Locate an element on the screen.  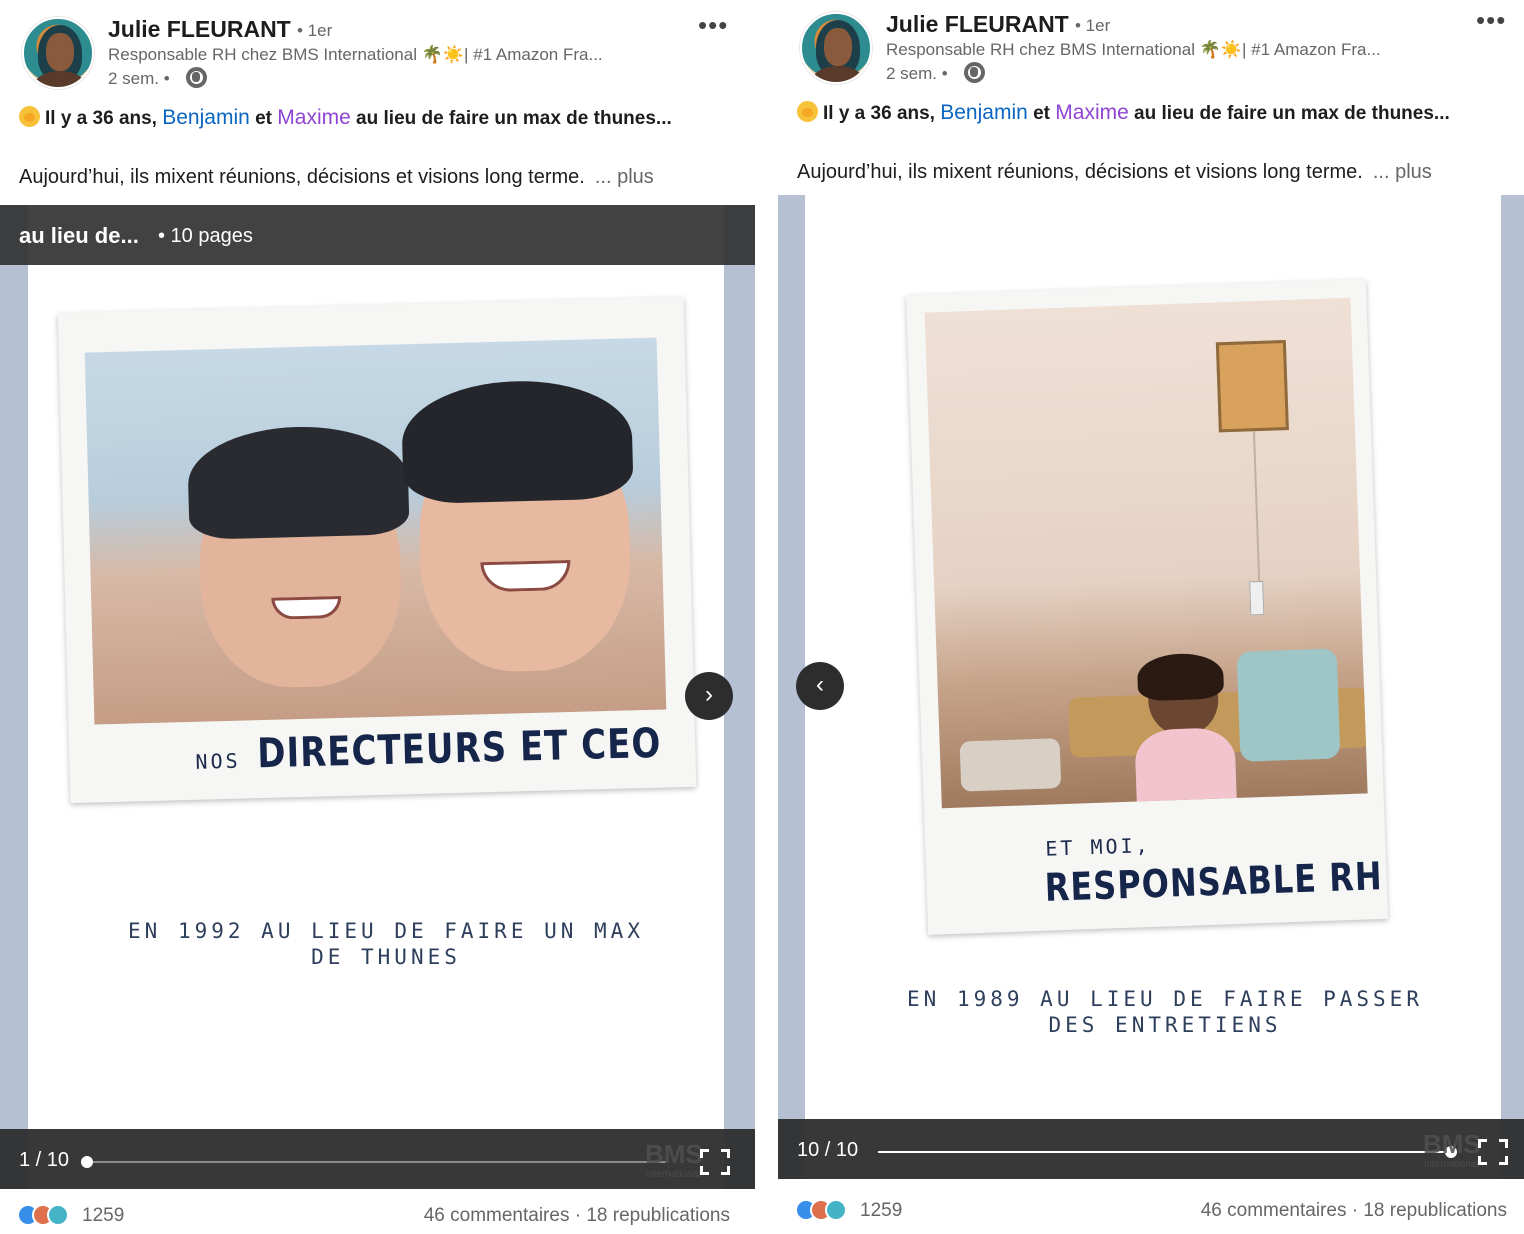
slide-text-line-1: EN 1992 AU LIEU DE FAIRE UN MAX is located at coordinates (386, 931).